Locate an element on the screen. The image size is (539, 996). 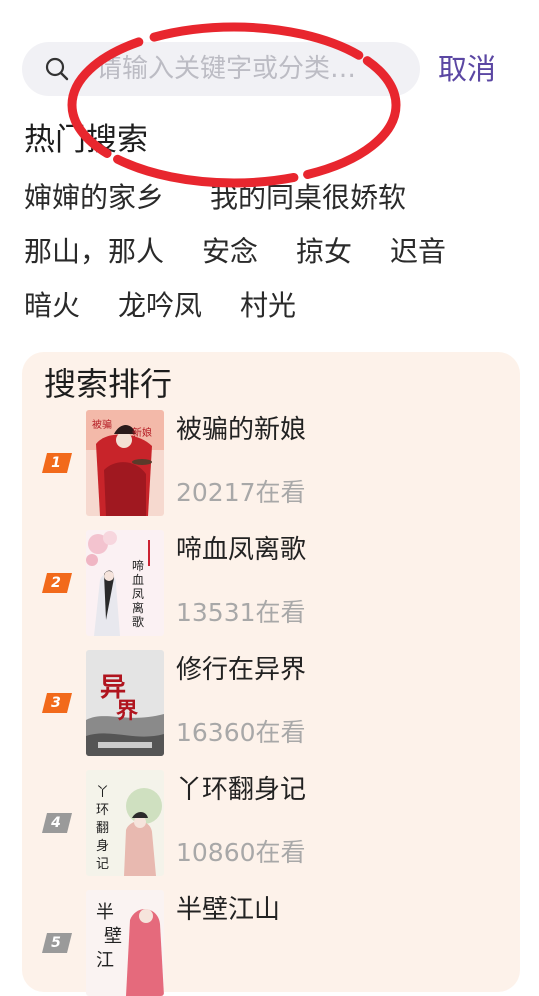
book-title: 被骗的新娘 is located at coordinates (241, 430).